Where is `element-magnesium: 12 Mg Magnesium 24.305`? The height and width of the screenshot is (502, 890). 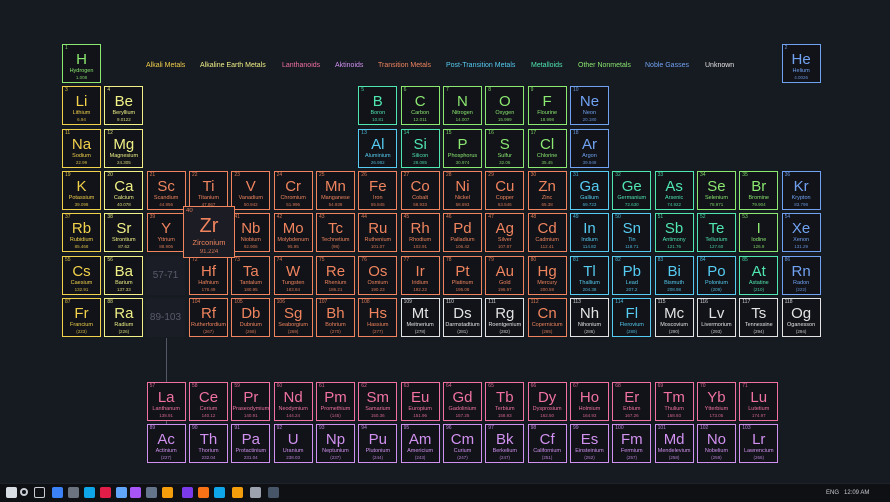 element-magnesium: 12 Mg Magnesium 24.305 is located at coordinates (124, 148).